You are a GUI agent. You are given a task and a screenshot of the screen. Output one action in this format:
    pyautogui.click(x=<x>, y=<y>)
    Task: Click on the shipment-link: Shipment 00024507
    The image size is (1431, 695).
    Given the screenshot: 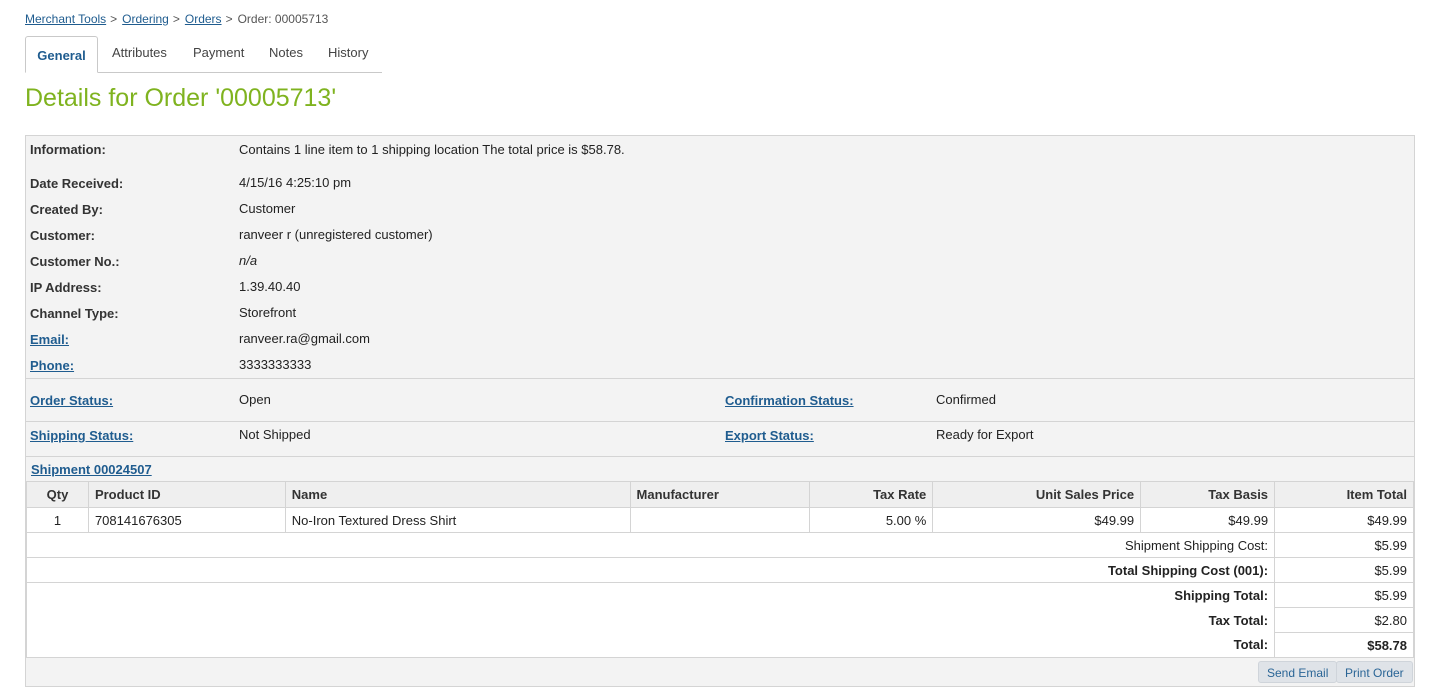 What is the action you would take?
    pyautogui.click(x=91, y=469)
    